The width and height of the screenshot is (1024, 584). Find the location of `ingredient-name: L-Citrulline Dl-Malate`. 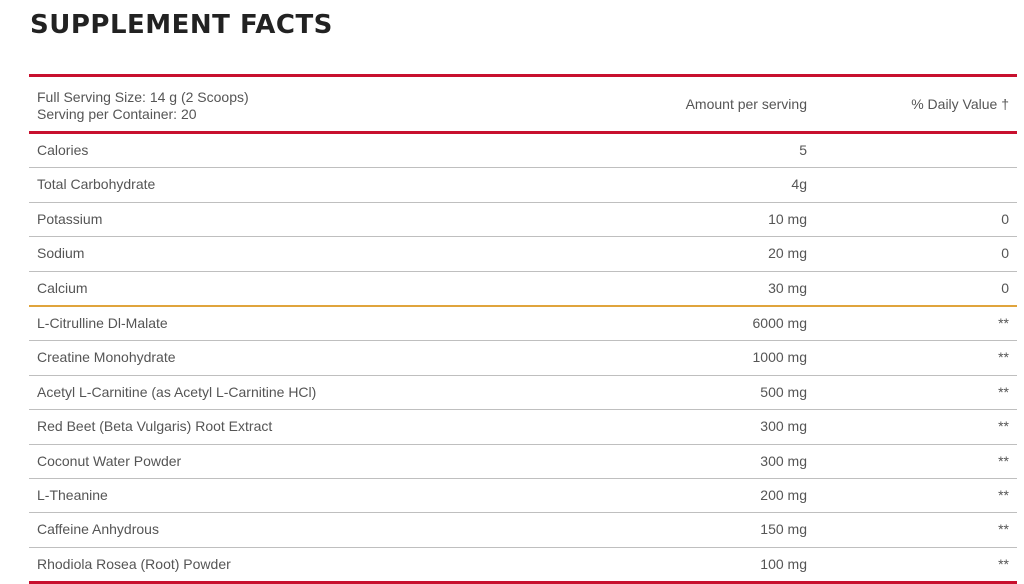

ingredient-name: L-Citrulline Dl-Malate is located at coordinates (102, 322).